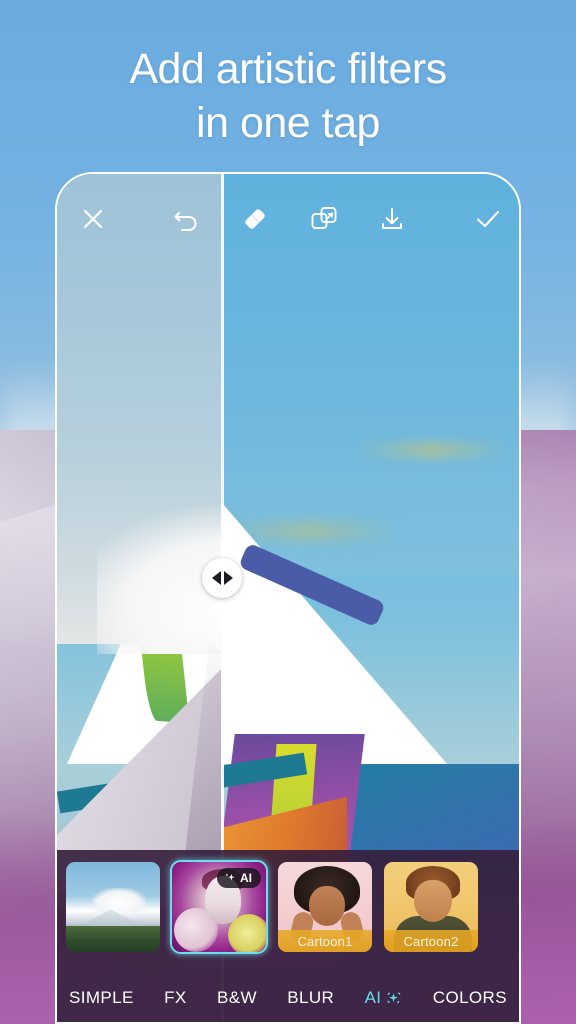 The height and width of the screenshot is (1024, 576). Describe the element at coordinates (431, 941) in the screenshot. I see `filter-label-cartoon2: Cartoon2` at that location.